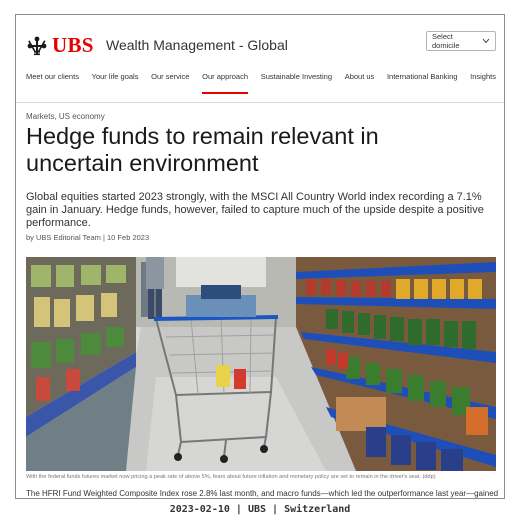 This screenshot has height=520, width=520. What do you see at coordinates (461, 41) in the screenshot?
I see `domicile-select: Select domicile` at bounding box center [461, 41].